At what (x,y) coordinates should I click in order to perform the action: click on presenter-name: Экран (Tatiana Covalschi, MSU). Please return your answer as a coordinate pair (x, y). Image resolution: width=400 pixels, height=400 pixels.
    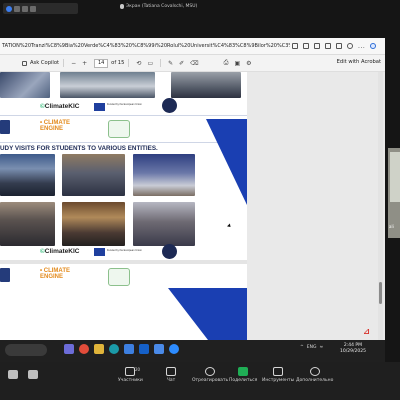
    Looking at the image, I should click on (162, 6).